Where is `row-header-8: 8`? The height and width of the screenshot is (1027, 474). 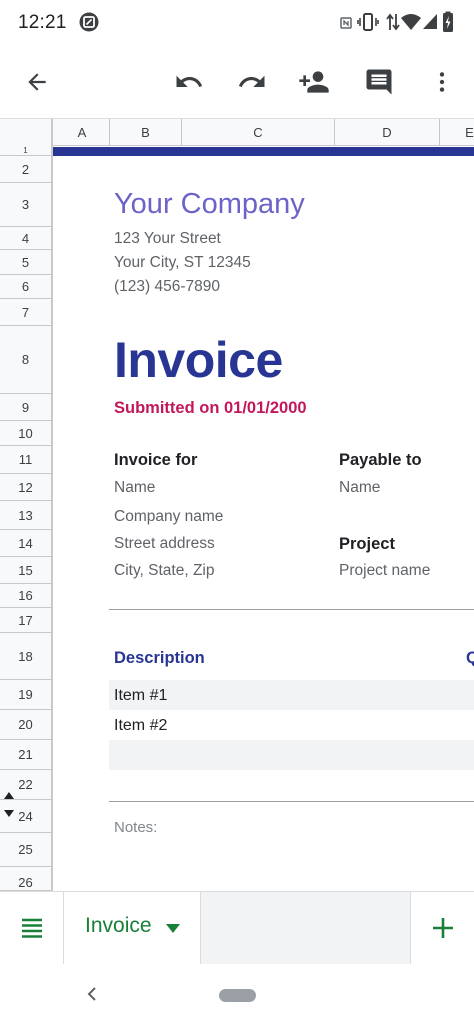 row-header-8: 8 is located at coordinates (25, 360).